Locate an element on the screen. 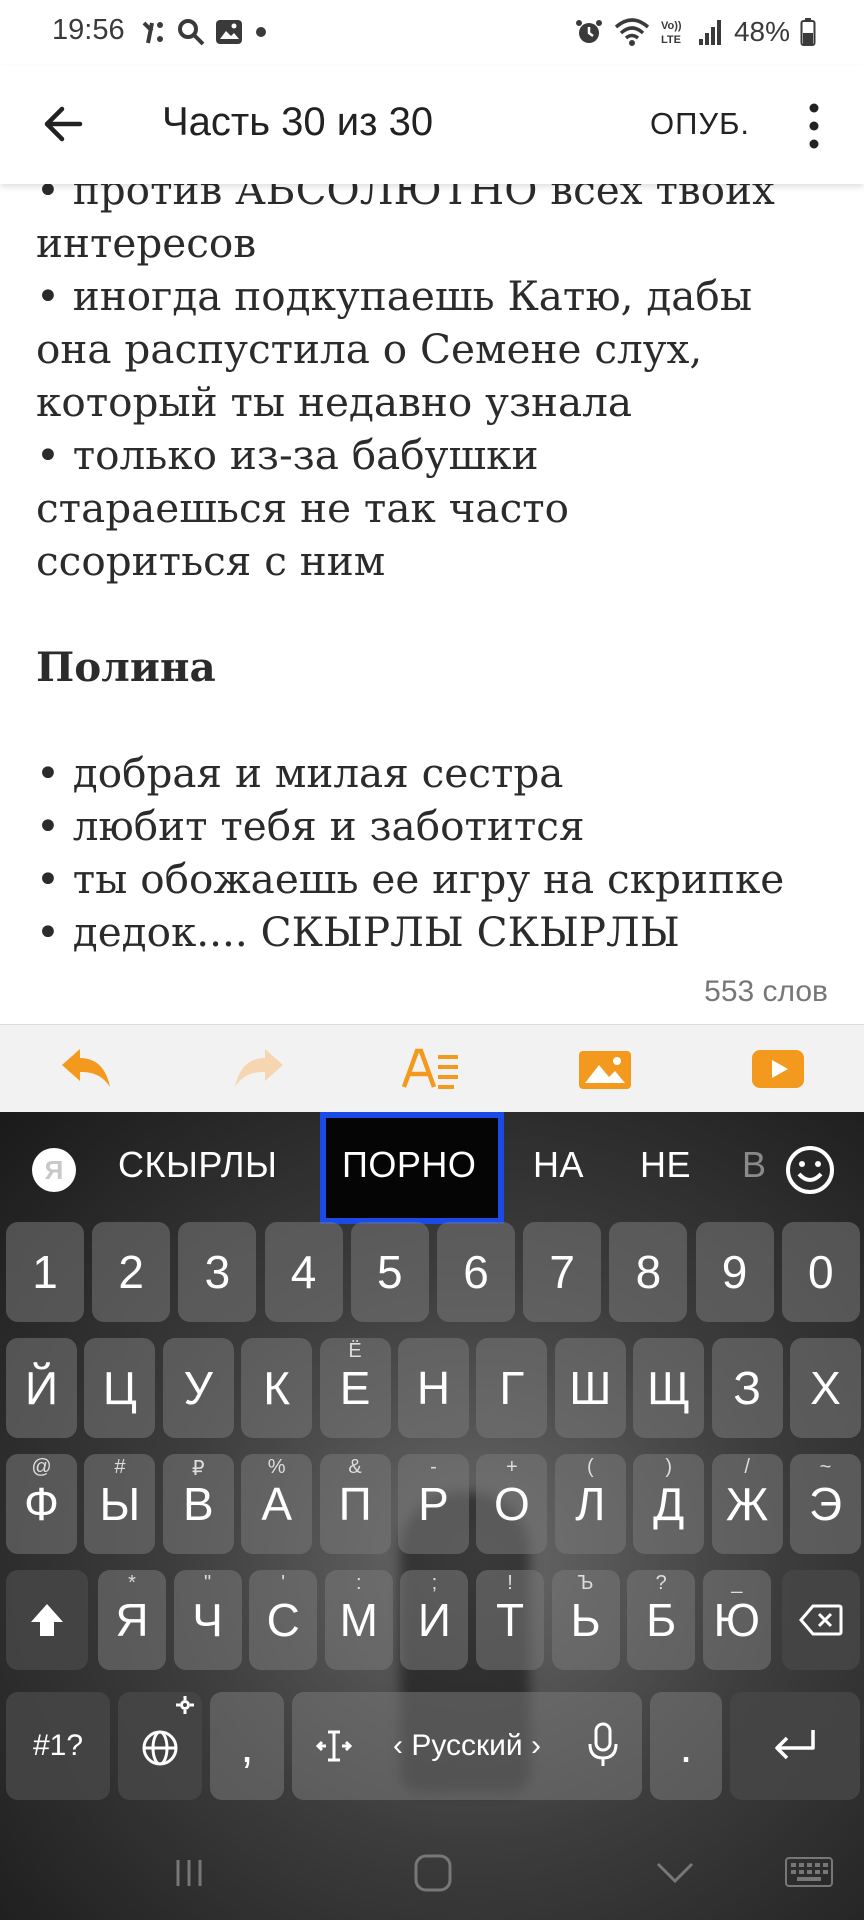  text-format-button is located at coordinates (432, 1068).